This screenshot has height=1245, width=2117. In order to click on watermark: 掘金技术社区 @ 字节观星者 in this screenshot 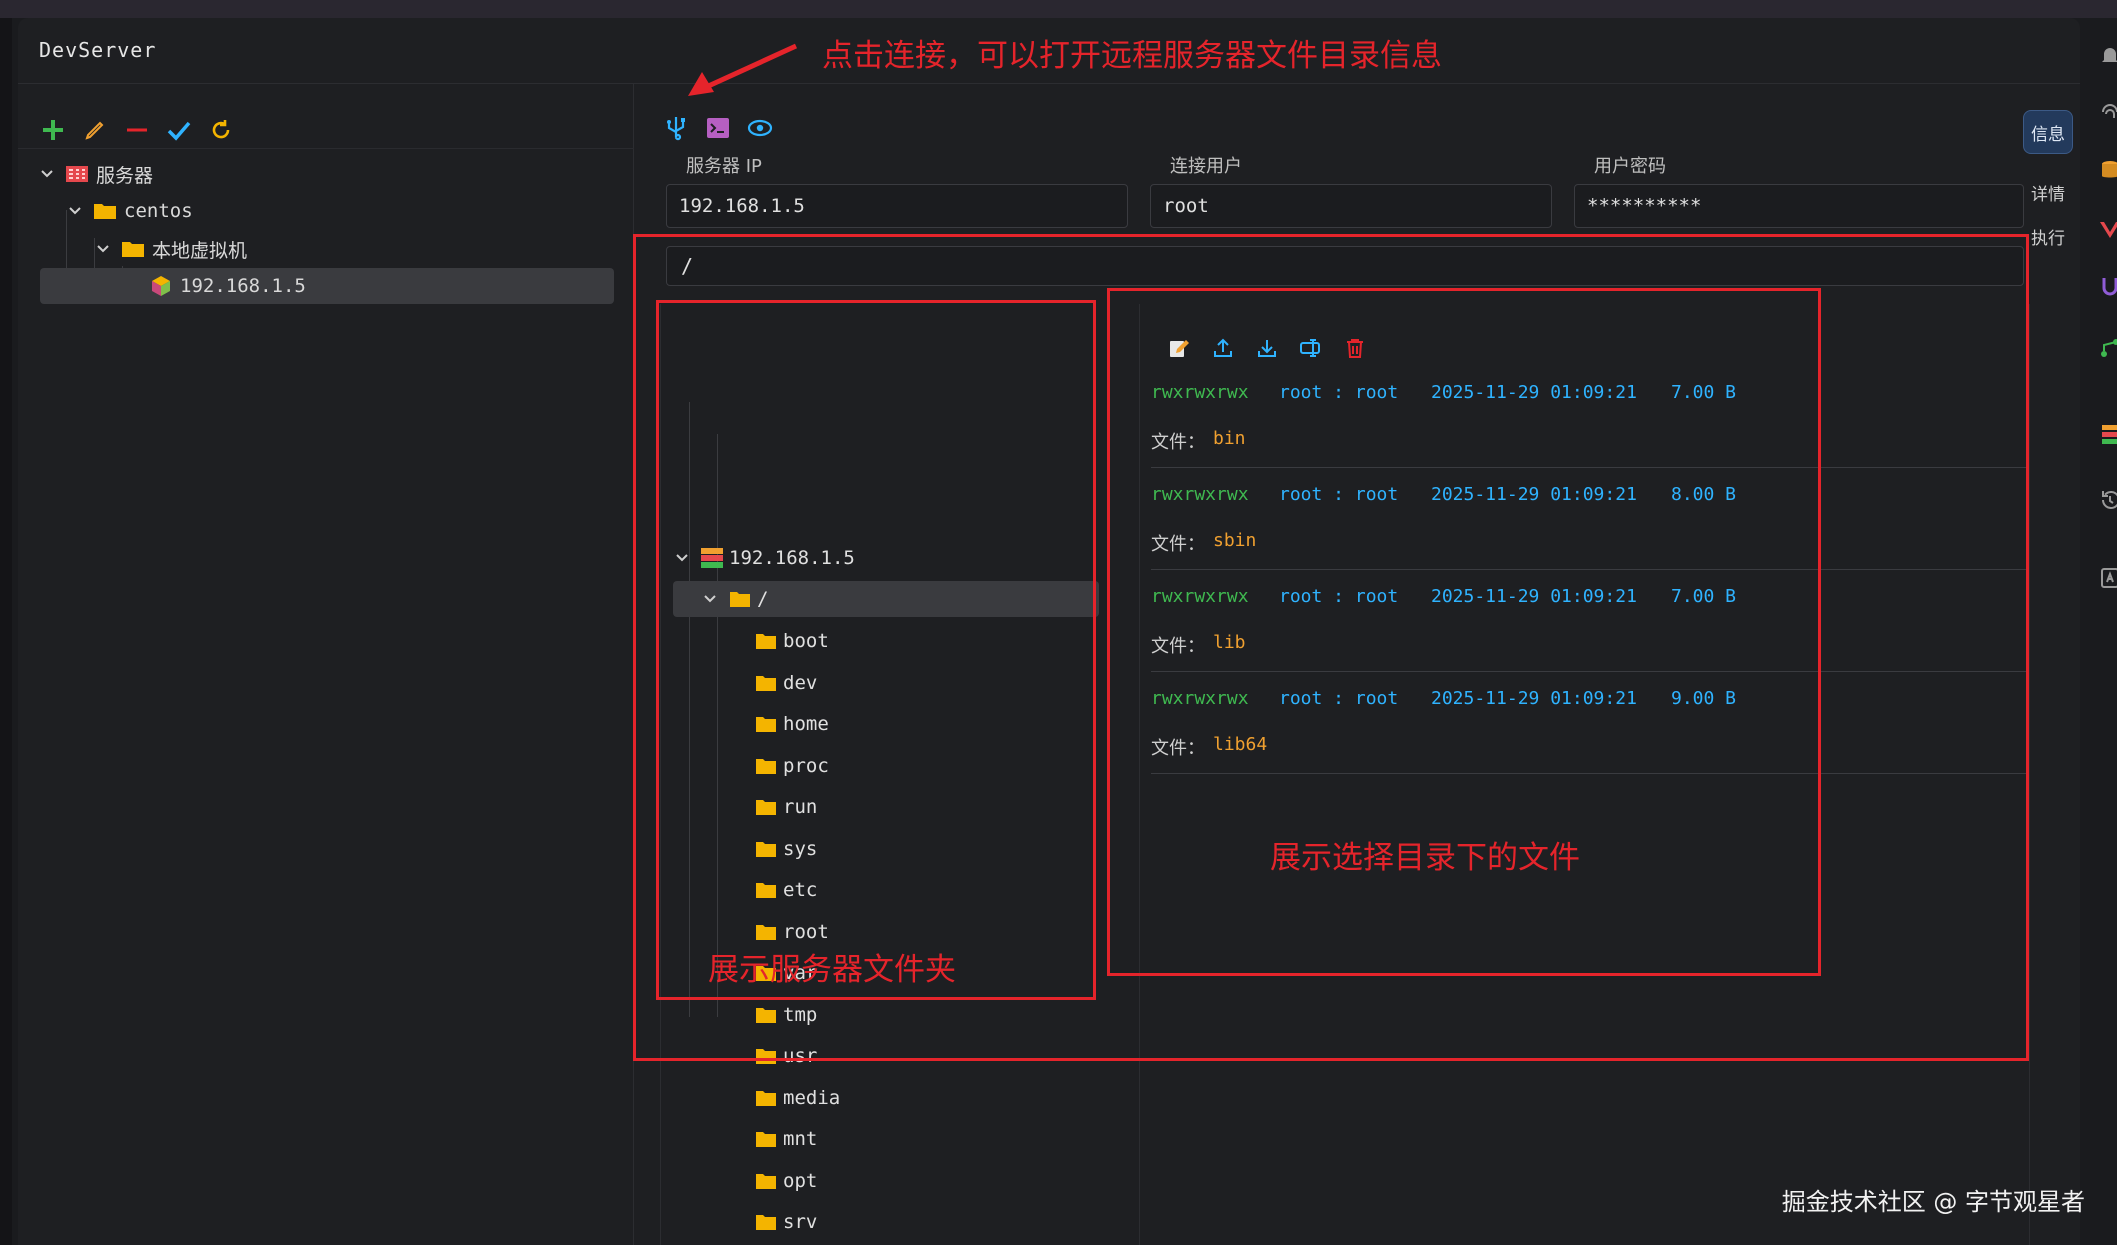, I will do `click(1933, 1202)`.